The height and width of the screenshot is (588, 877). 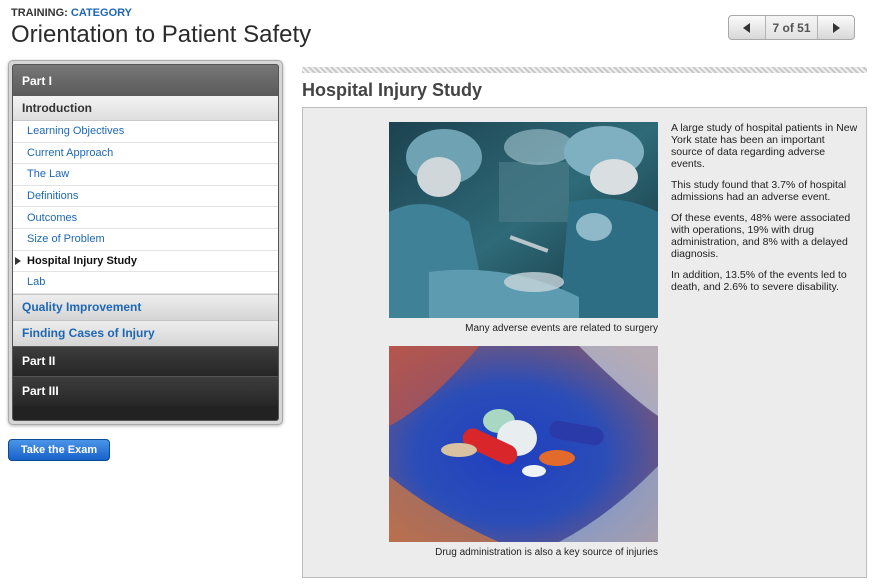 I want to click on prev-page-button, so click(x=747, y=27).